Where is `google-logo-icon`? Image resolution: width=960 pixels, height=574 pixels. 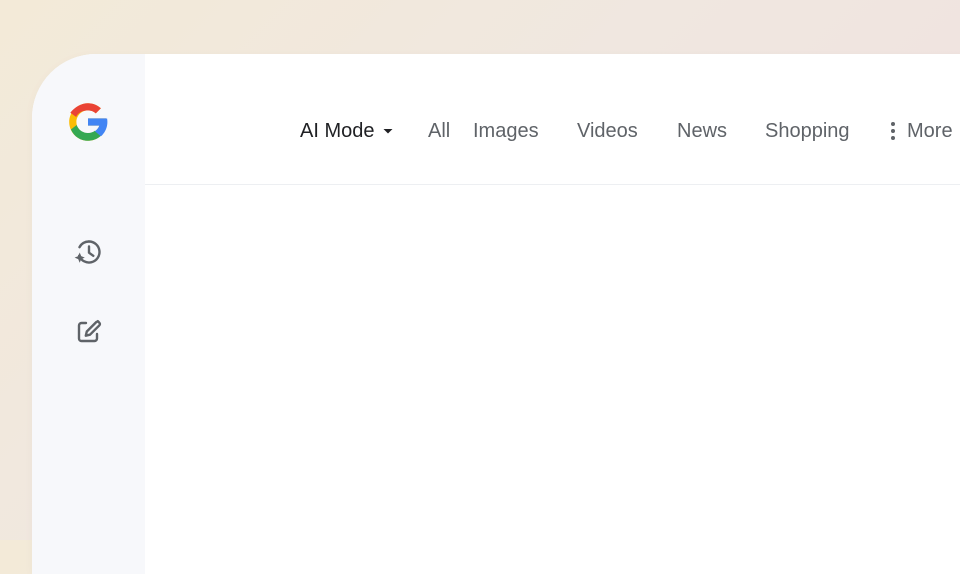
google-logo-icon is located at coordinates (88, 122).